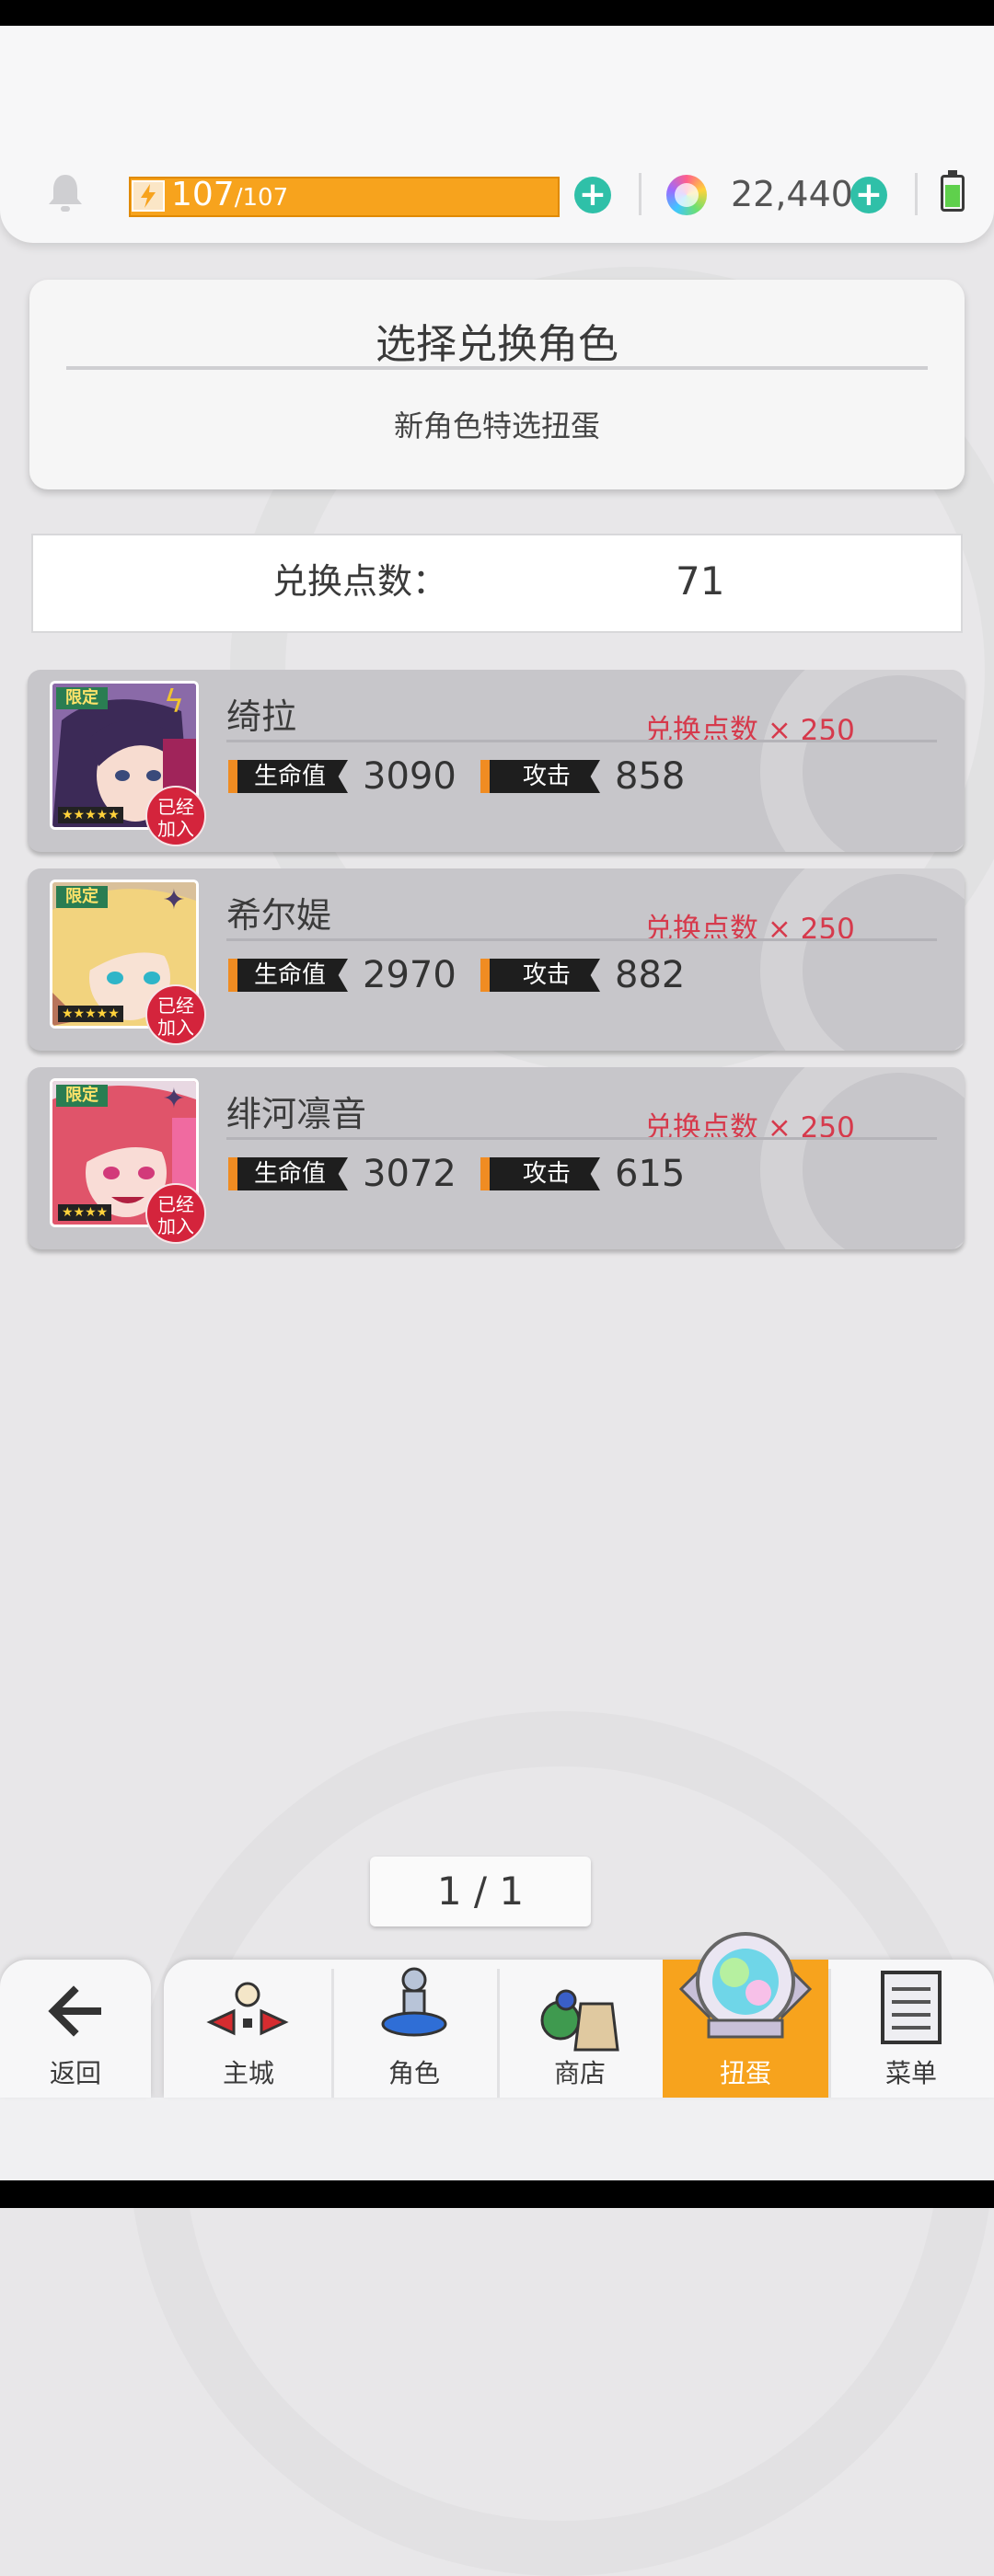  Describe the element at coordinates (700, 581) in the screenshot. I see `exchange-points-value: 71` at that location.